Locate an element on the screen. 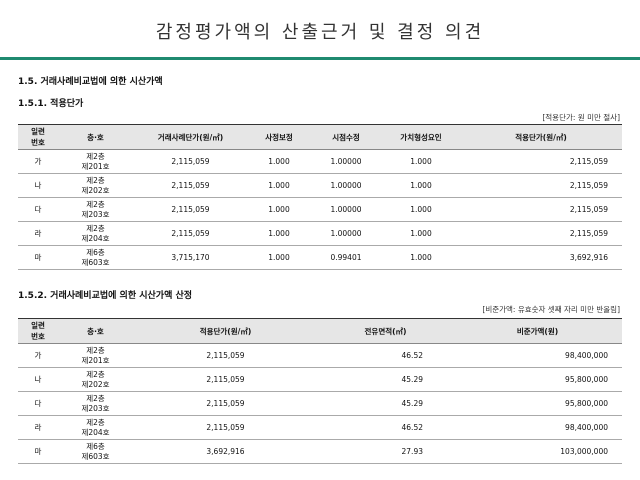 This screenshot has height=480, width=640. section-heading: 1.5. 거래사례비교법에 의한 시산가액 is located at coordinates (90, 82).